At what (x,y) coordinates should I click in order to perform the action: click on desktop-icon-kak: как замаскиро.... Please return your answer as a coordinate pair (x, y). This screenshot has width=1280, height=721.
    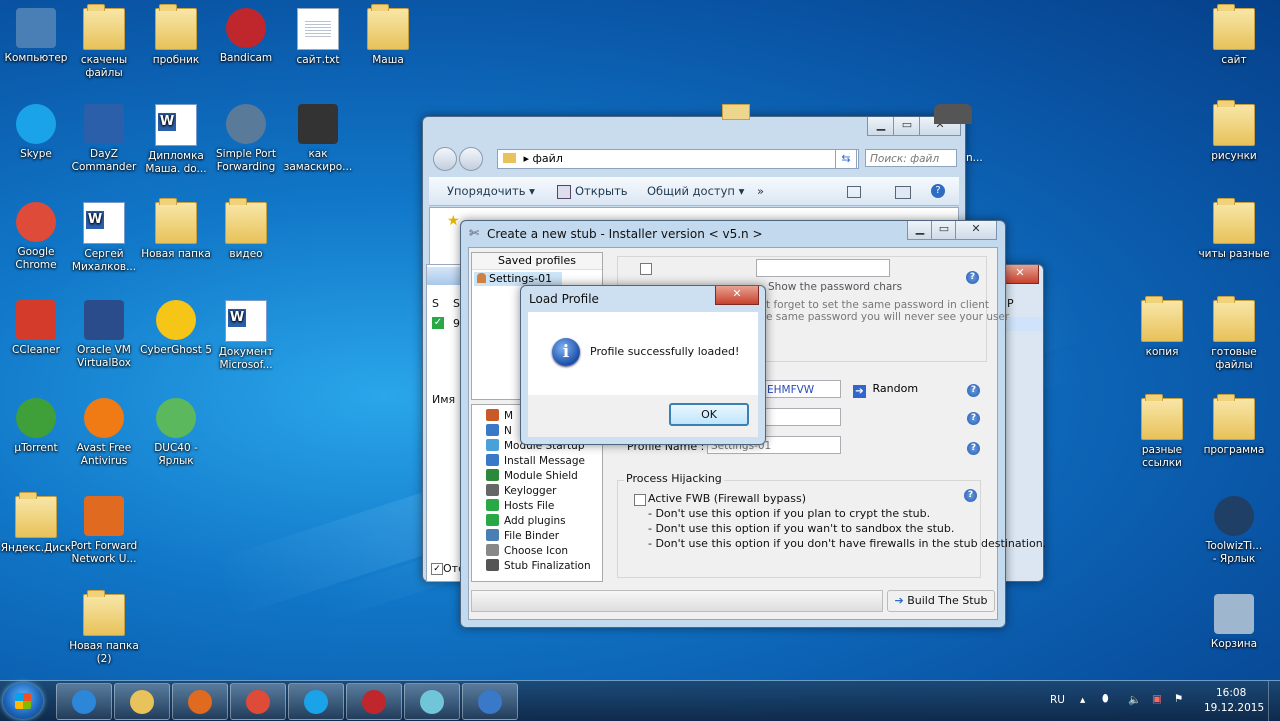
    Looking at the image, I should click on (318, 139).